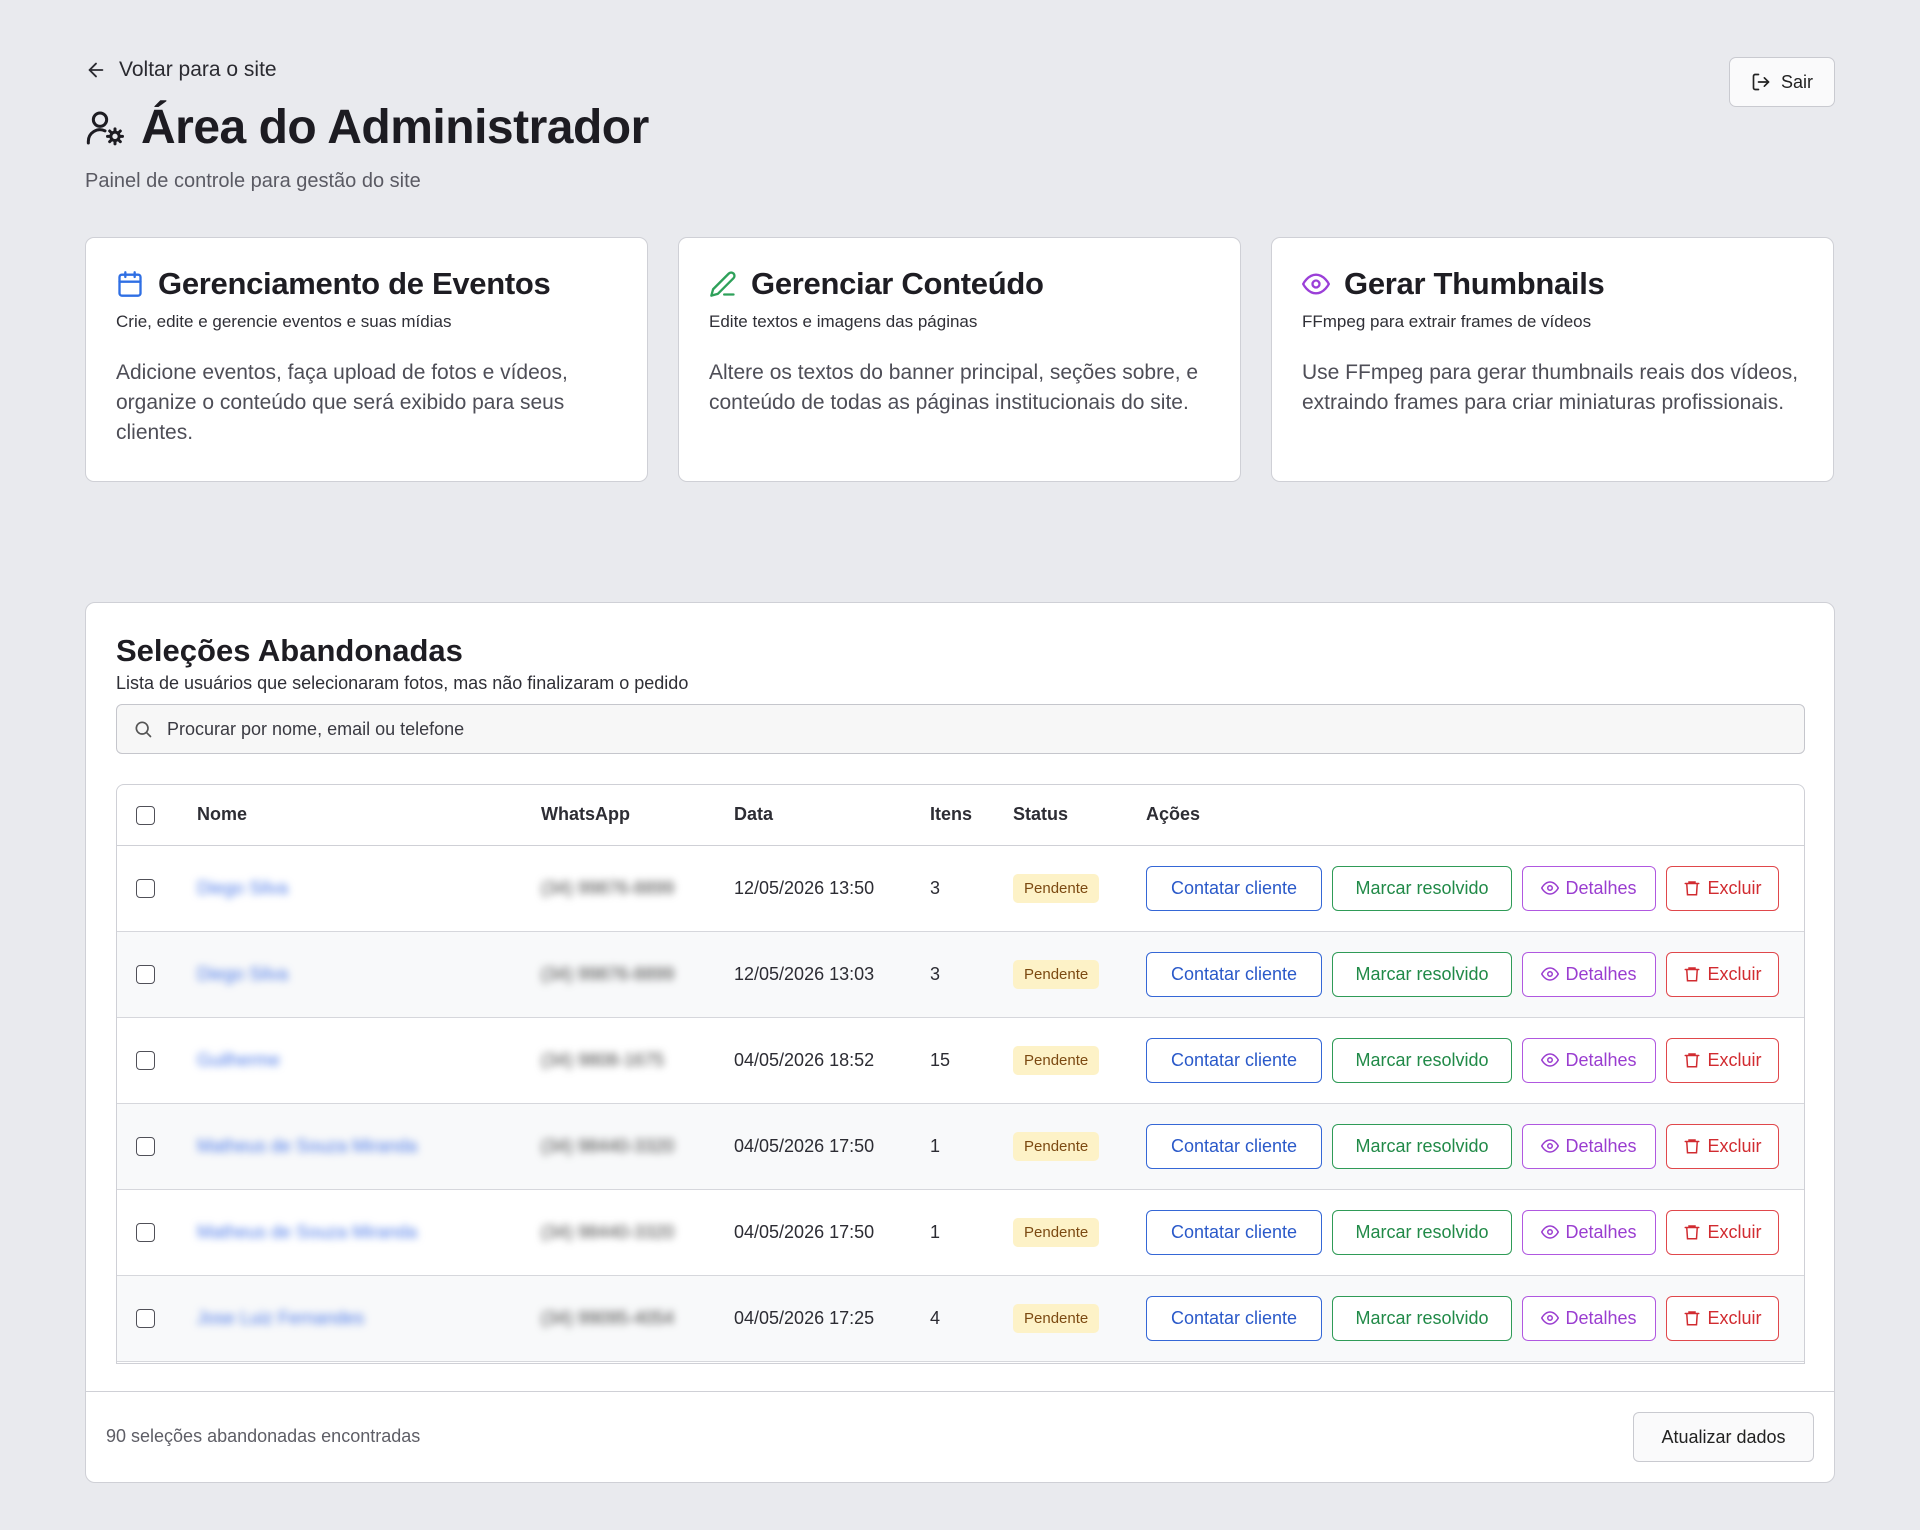 The height and width of the screenshot is (1530, 1920). What do you see at coordinates (804, 1059) in the screenshot?
I see `row-date: 04/05/2026 18:52` at bounding box center [804, 1059].